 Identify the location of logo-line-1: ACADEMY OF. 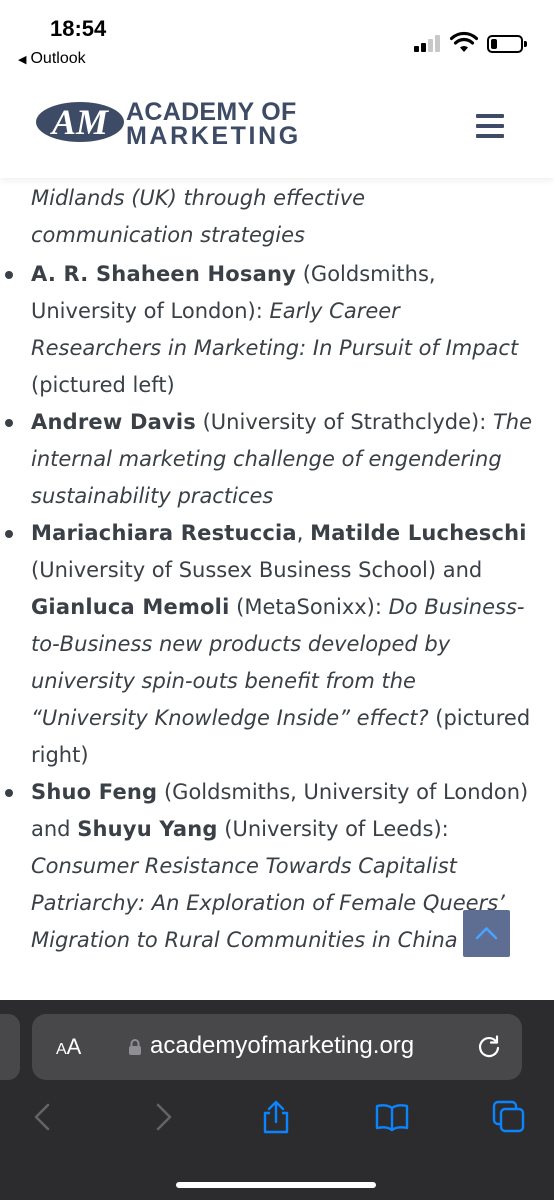
(211, 112).